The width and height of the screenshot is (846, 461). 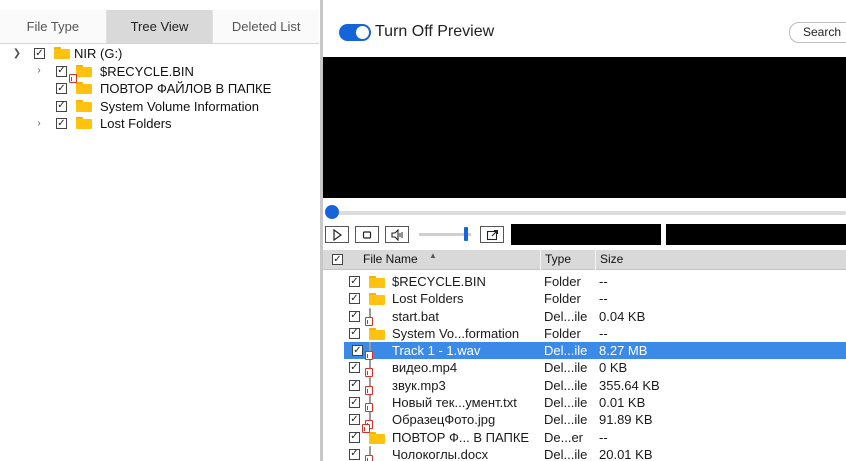 I want to click on speaker-icon, so click(x=397, y=234).